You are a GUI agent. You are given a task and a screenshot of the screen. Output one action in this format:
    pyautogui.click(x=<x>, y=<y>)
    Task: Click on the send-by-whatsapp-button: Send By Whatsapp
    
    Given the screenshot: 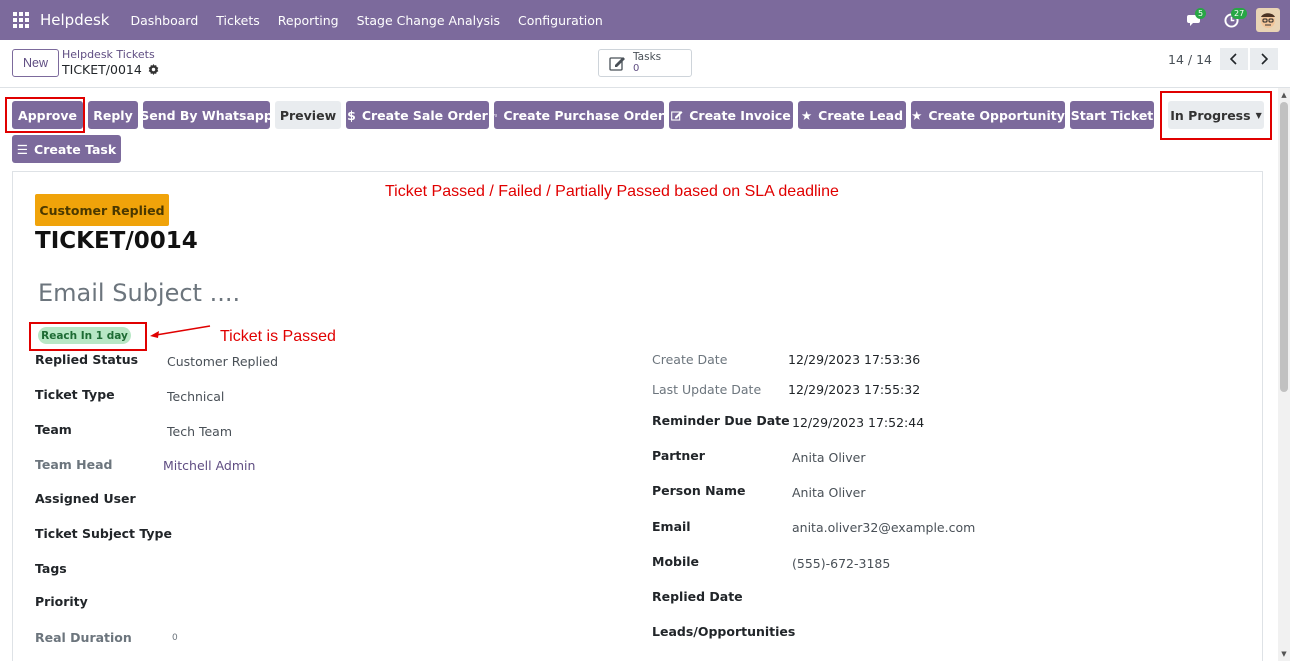 What is the action you would take?
    pyautogui.click(x=206, y=115)
    